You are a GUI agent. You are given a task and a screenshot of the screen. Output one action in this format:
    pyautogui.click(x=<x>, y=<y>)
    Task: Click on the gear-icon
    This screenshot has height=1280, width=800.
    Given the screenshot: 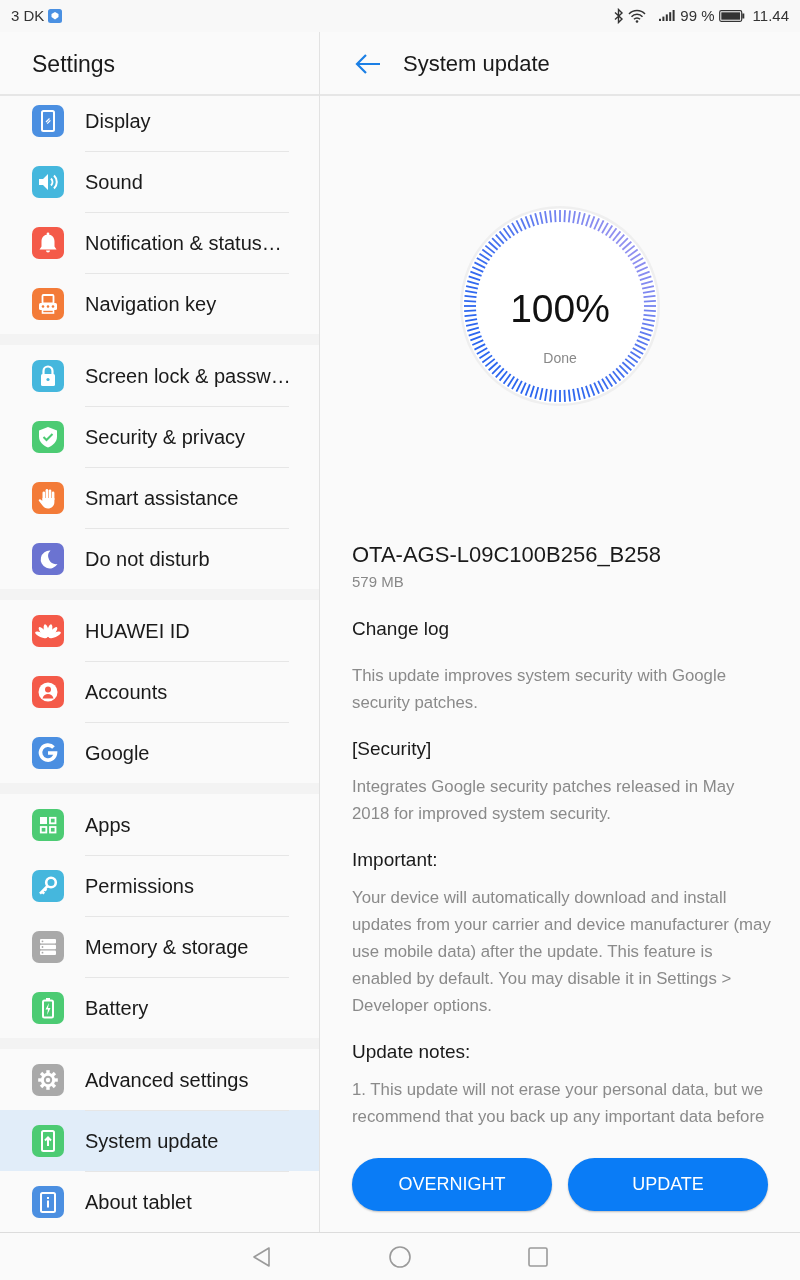 What is the action you would take?
    pyautogui.click(x=48, y=1079)
    